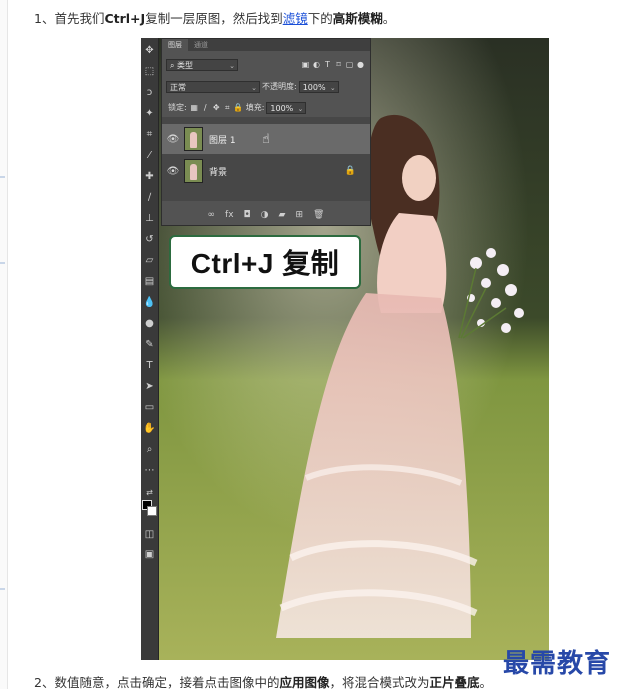  I want to click on delete-layer-icon: 🗑, so click(318, 215).